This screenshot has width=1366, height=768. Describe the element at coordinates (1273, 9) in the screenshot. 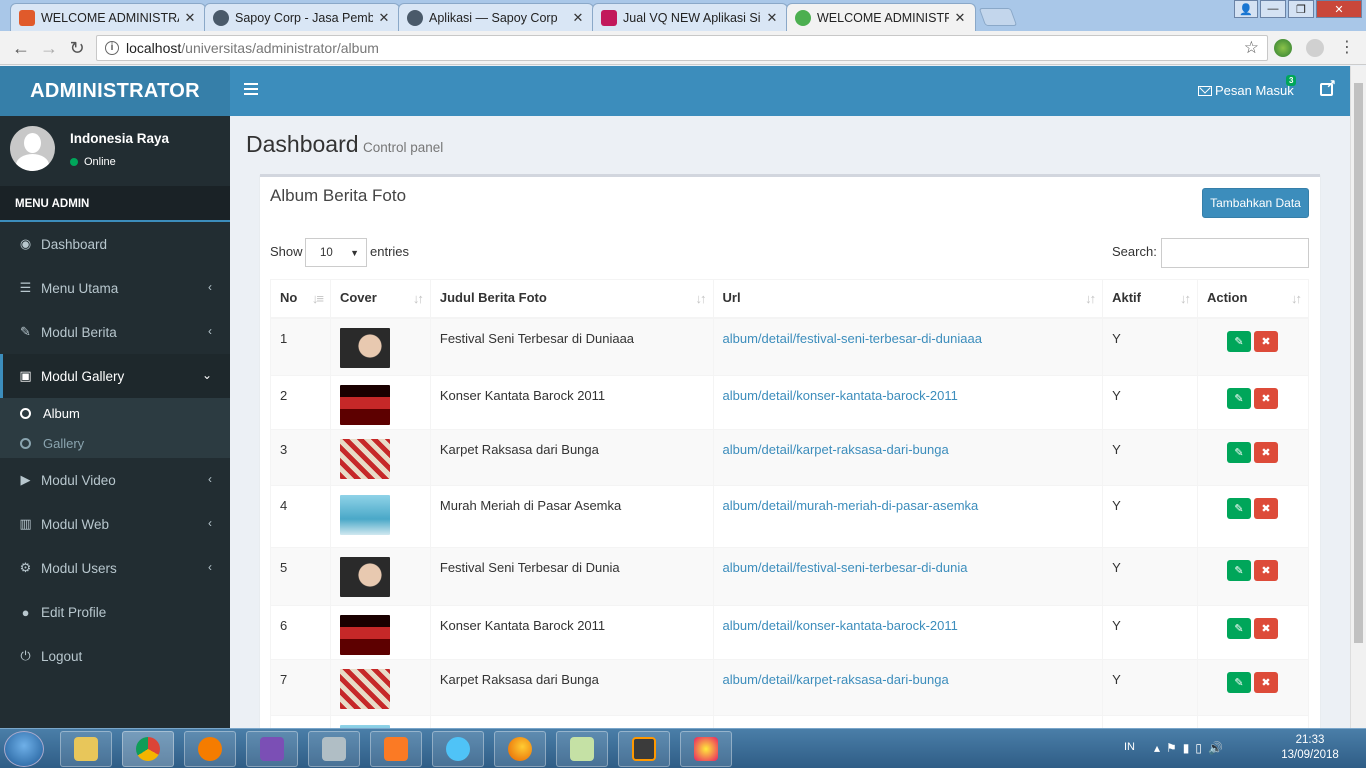

I see `minimize-button: —` at that location.